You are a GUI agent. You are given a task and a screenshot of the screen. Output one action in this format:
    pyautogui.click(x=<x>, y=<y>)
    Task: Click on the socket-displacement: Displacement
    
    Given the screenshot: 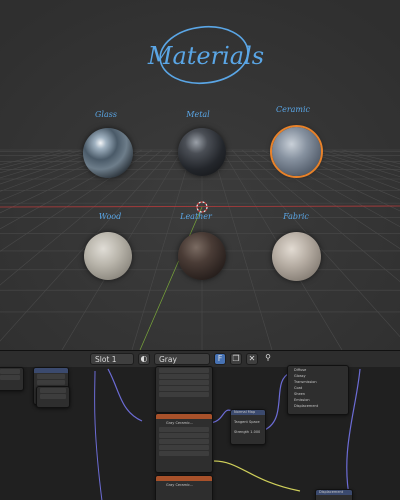 What is the action you would take?
    pyautogui.click(x=306, y=406)
    